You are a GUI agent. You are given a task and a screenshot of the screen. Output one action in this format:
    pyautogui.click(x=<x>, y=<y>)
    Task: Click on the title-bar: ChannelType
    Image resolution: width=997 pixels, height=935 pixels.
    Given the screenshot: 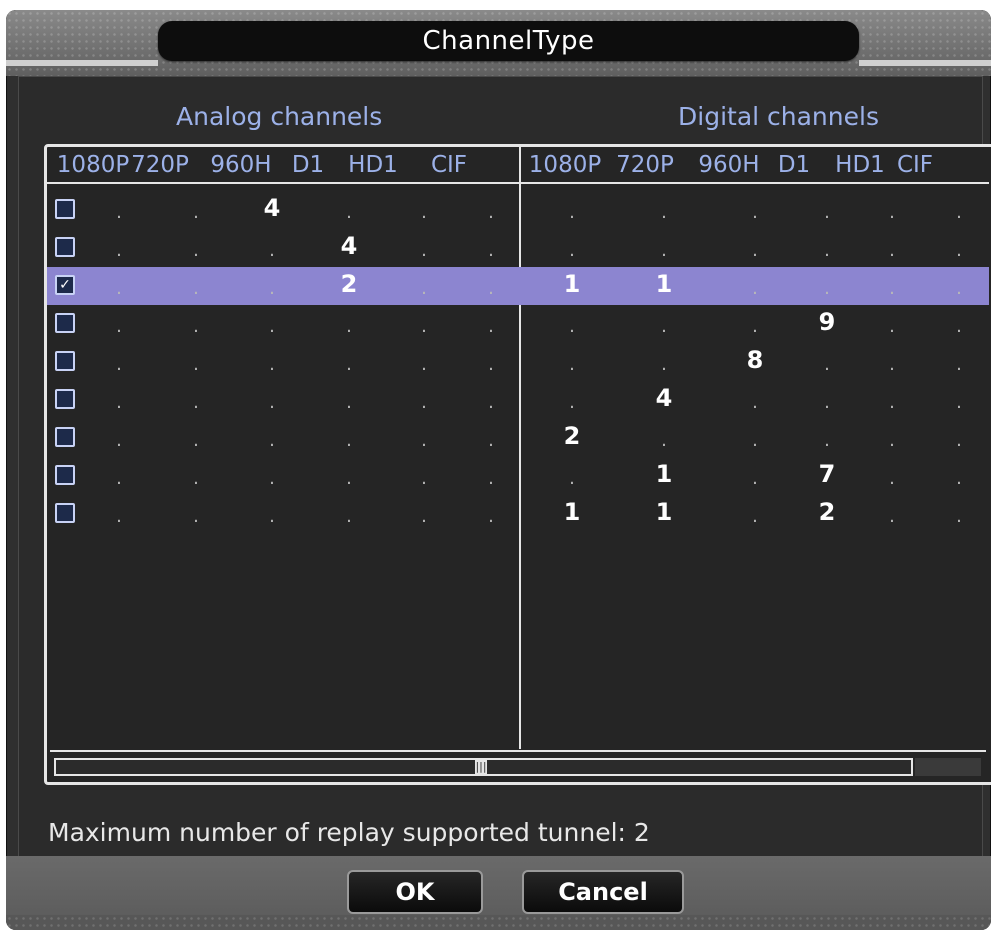 What is the action you would take?
    pyautogui.click(x=498, y=43)
    